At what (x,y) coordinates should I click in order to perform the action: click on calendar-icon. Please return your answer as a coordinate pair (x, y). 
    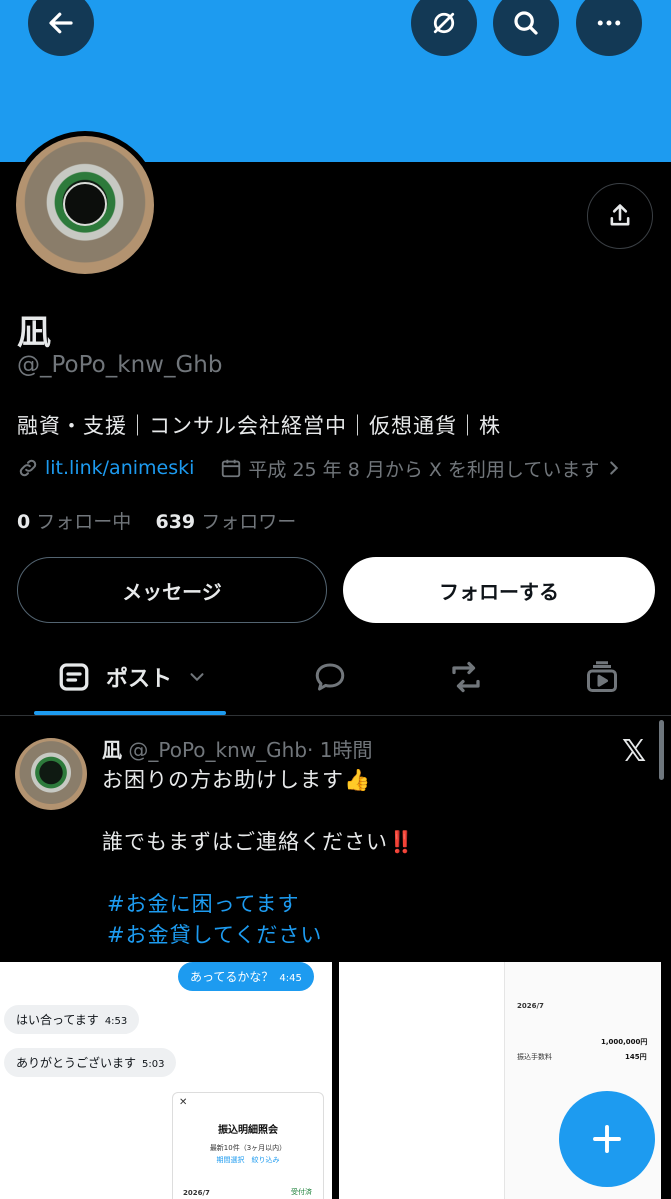
    Looking at the image, I should click on (231, 468).